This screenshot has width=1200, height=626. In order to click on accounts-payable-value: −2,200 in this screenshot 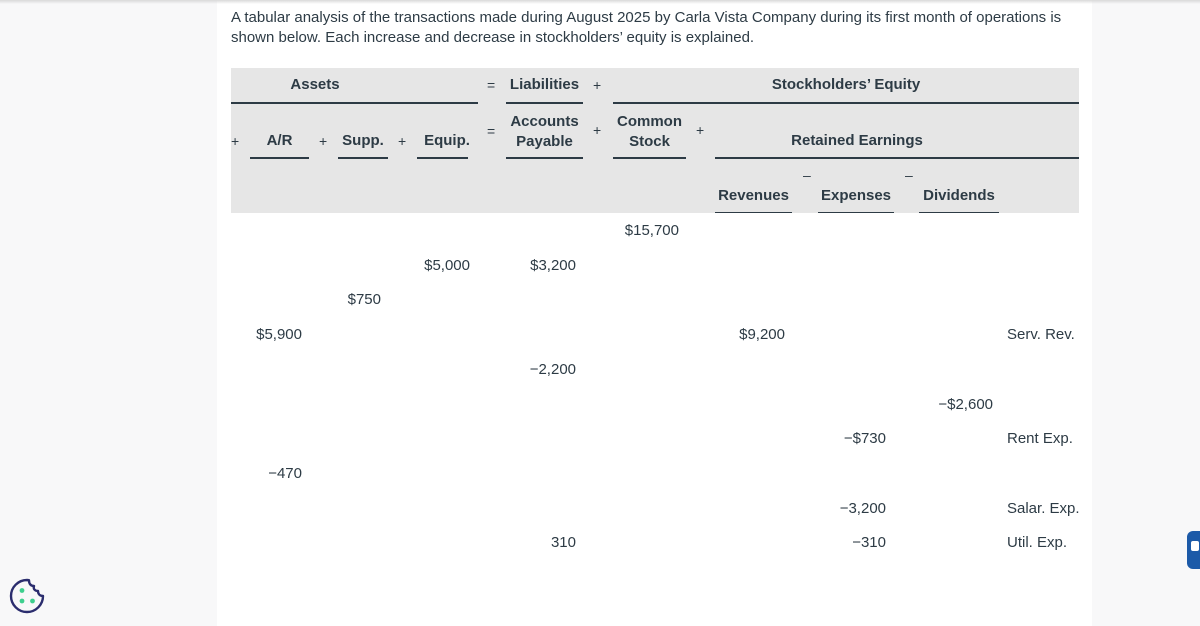, I will do `click(552, 369)`.